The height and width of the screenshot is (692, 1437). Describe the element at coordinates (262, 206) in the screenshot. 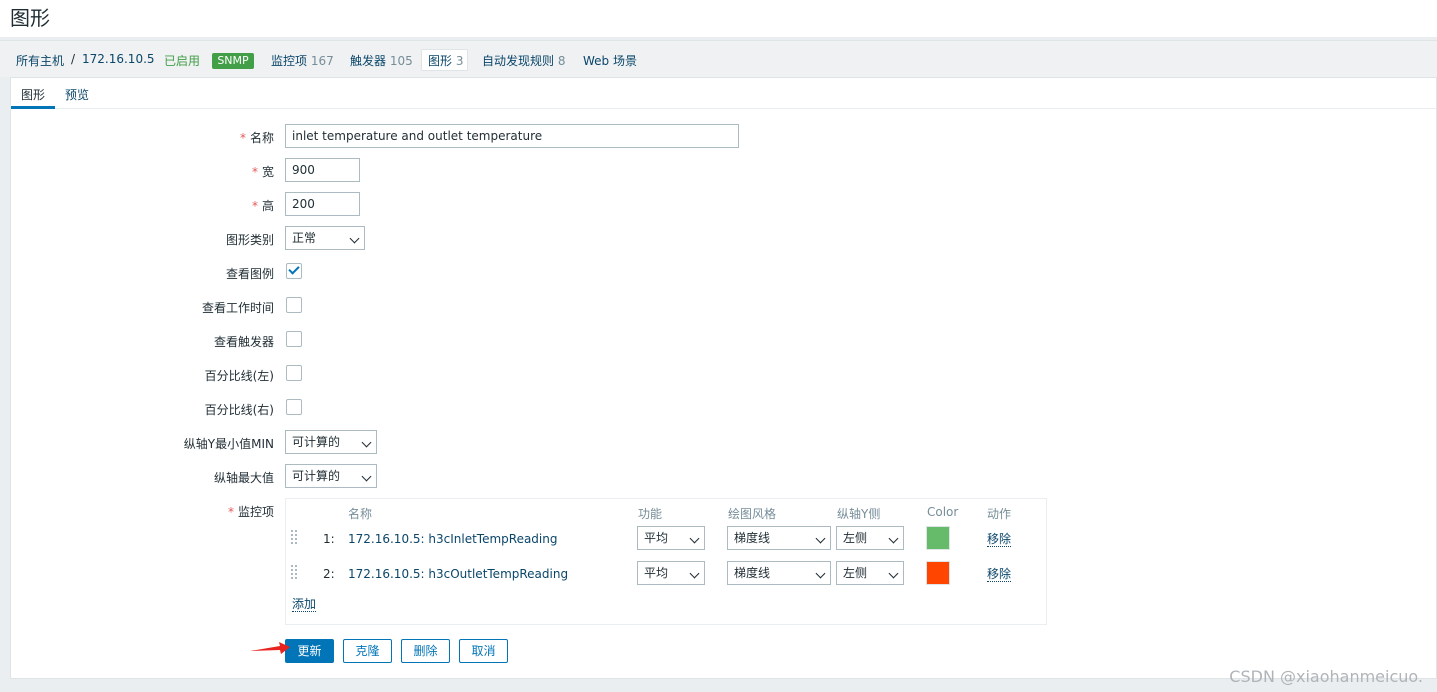

I see `height-label: * 高` at that location.